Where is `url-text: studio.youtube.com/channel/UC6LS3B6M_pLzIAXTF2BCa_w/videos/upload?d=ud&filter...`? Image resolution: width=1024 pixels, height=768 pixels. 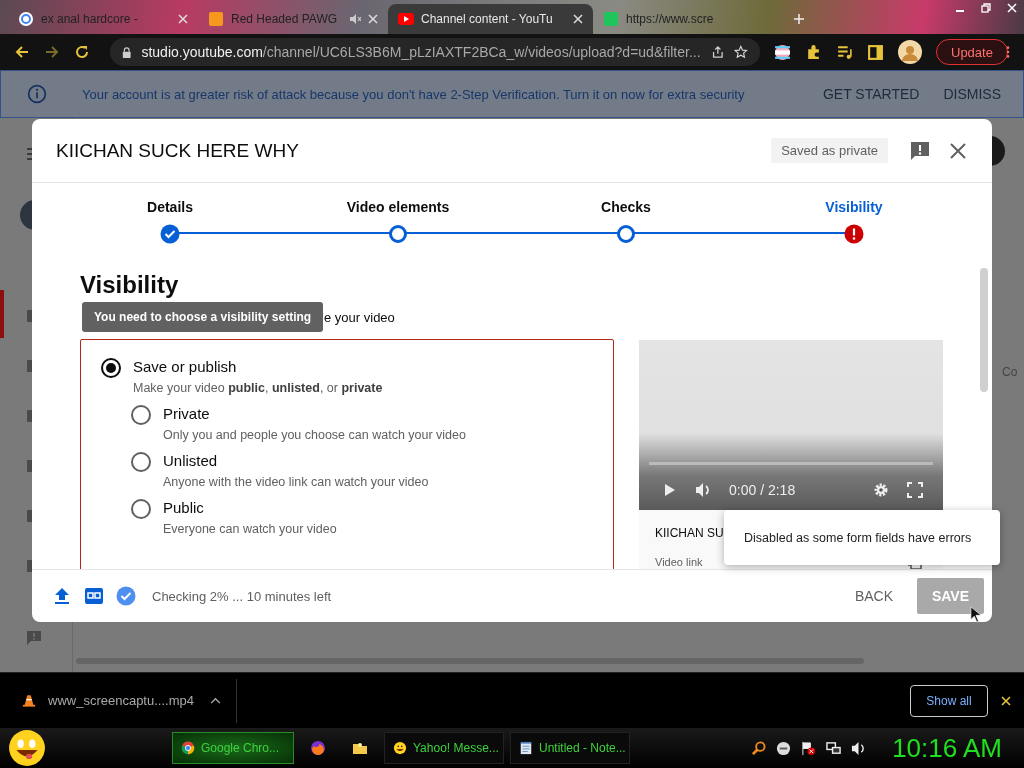 url-text: studio.youtube.com/channel/UC6LS3B6M_pLzIAXTF2BCa_w/videos/upload?d=ud&filter... is located at coordinates (421, 52).